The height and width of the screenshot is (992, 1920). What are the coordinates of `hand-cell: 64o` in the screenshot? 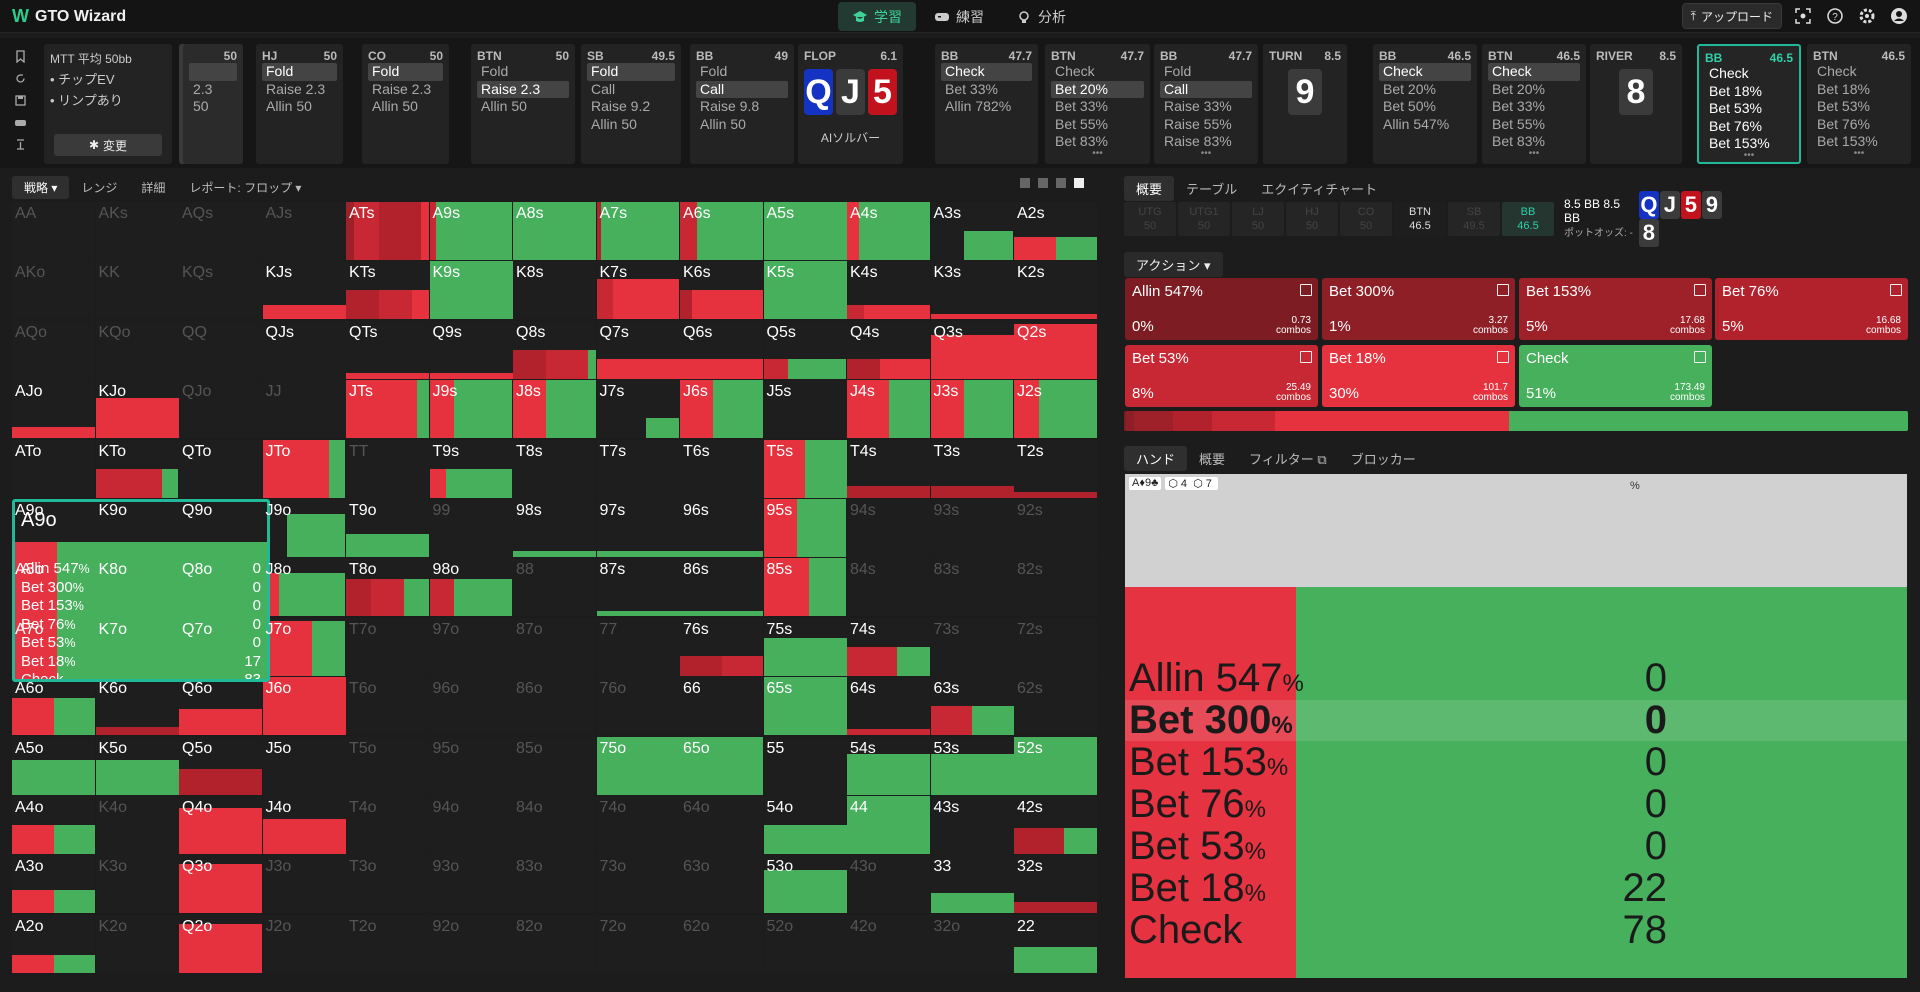 It's located at (721, 825).